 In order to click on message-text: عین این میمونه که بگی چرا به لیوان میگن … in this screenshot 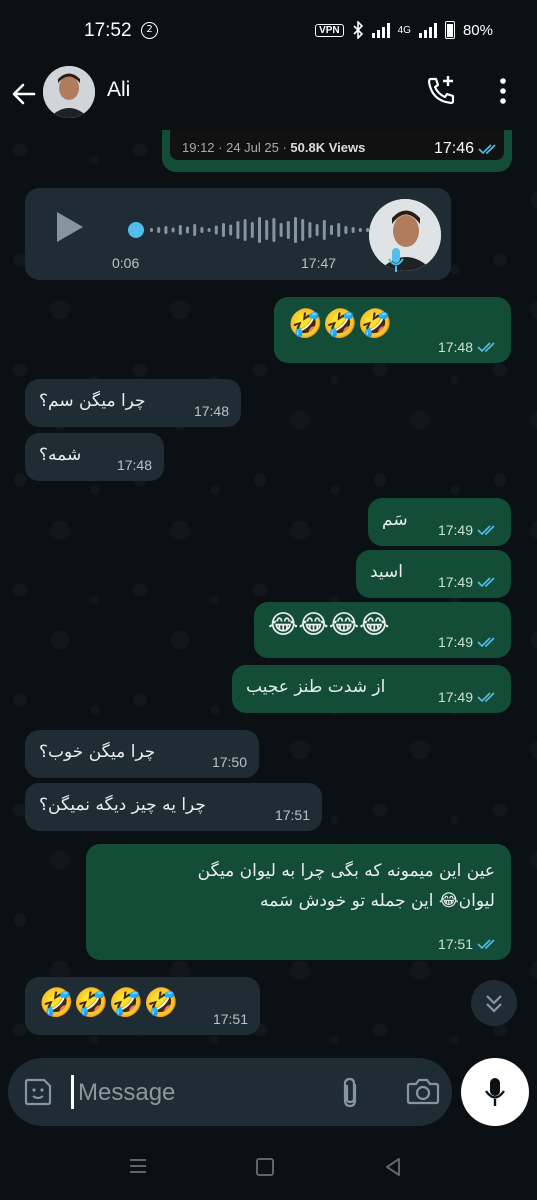, I will do `click(297, 886)`.